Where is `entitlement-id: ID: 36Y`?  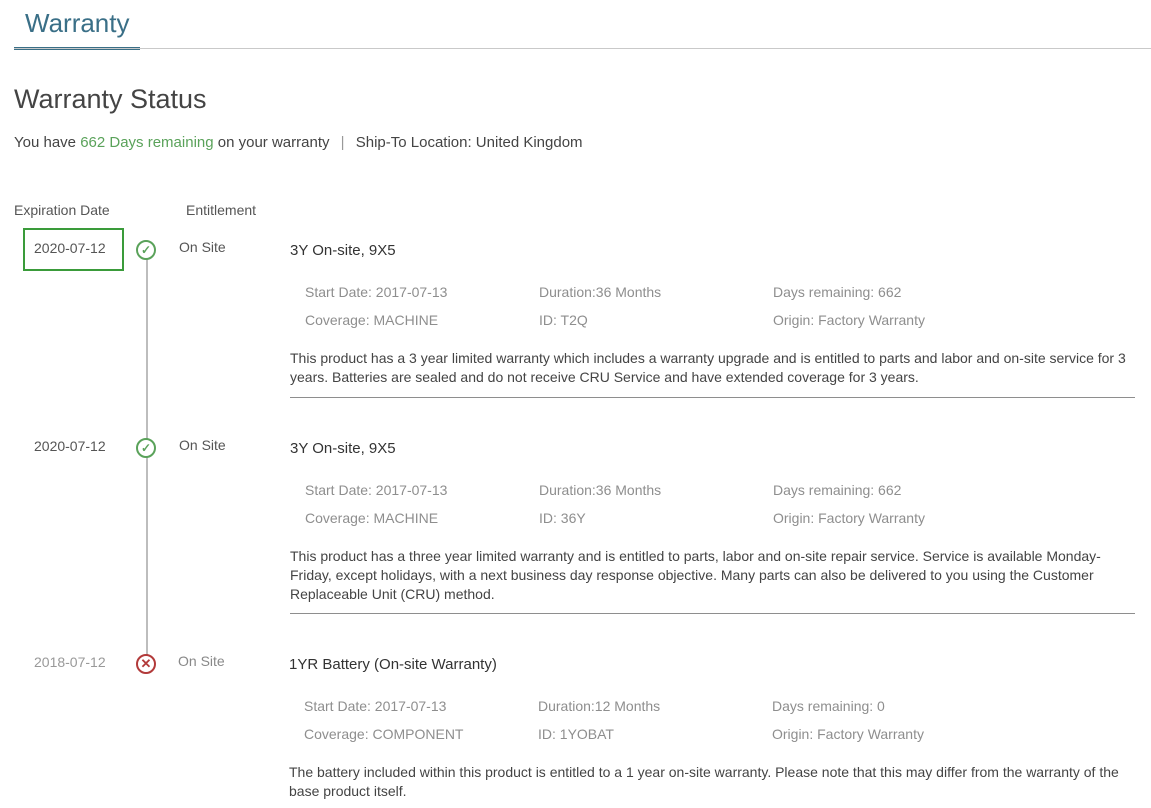
entitlement-id: ID: 36Y is located at coordinates (562, 518).